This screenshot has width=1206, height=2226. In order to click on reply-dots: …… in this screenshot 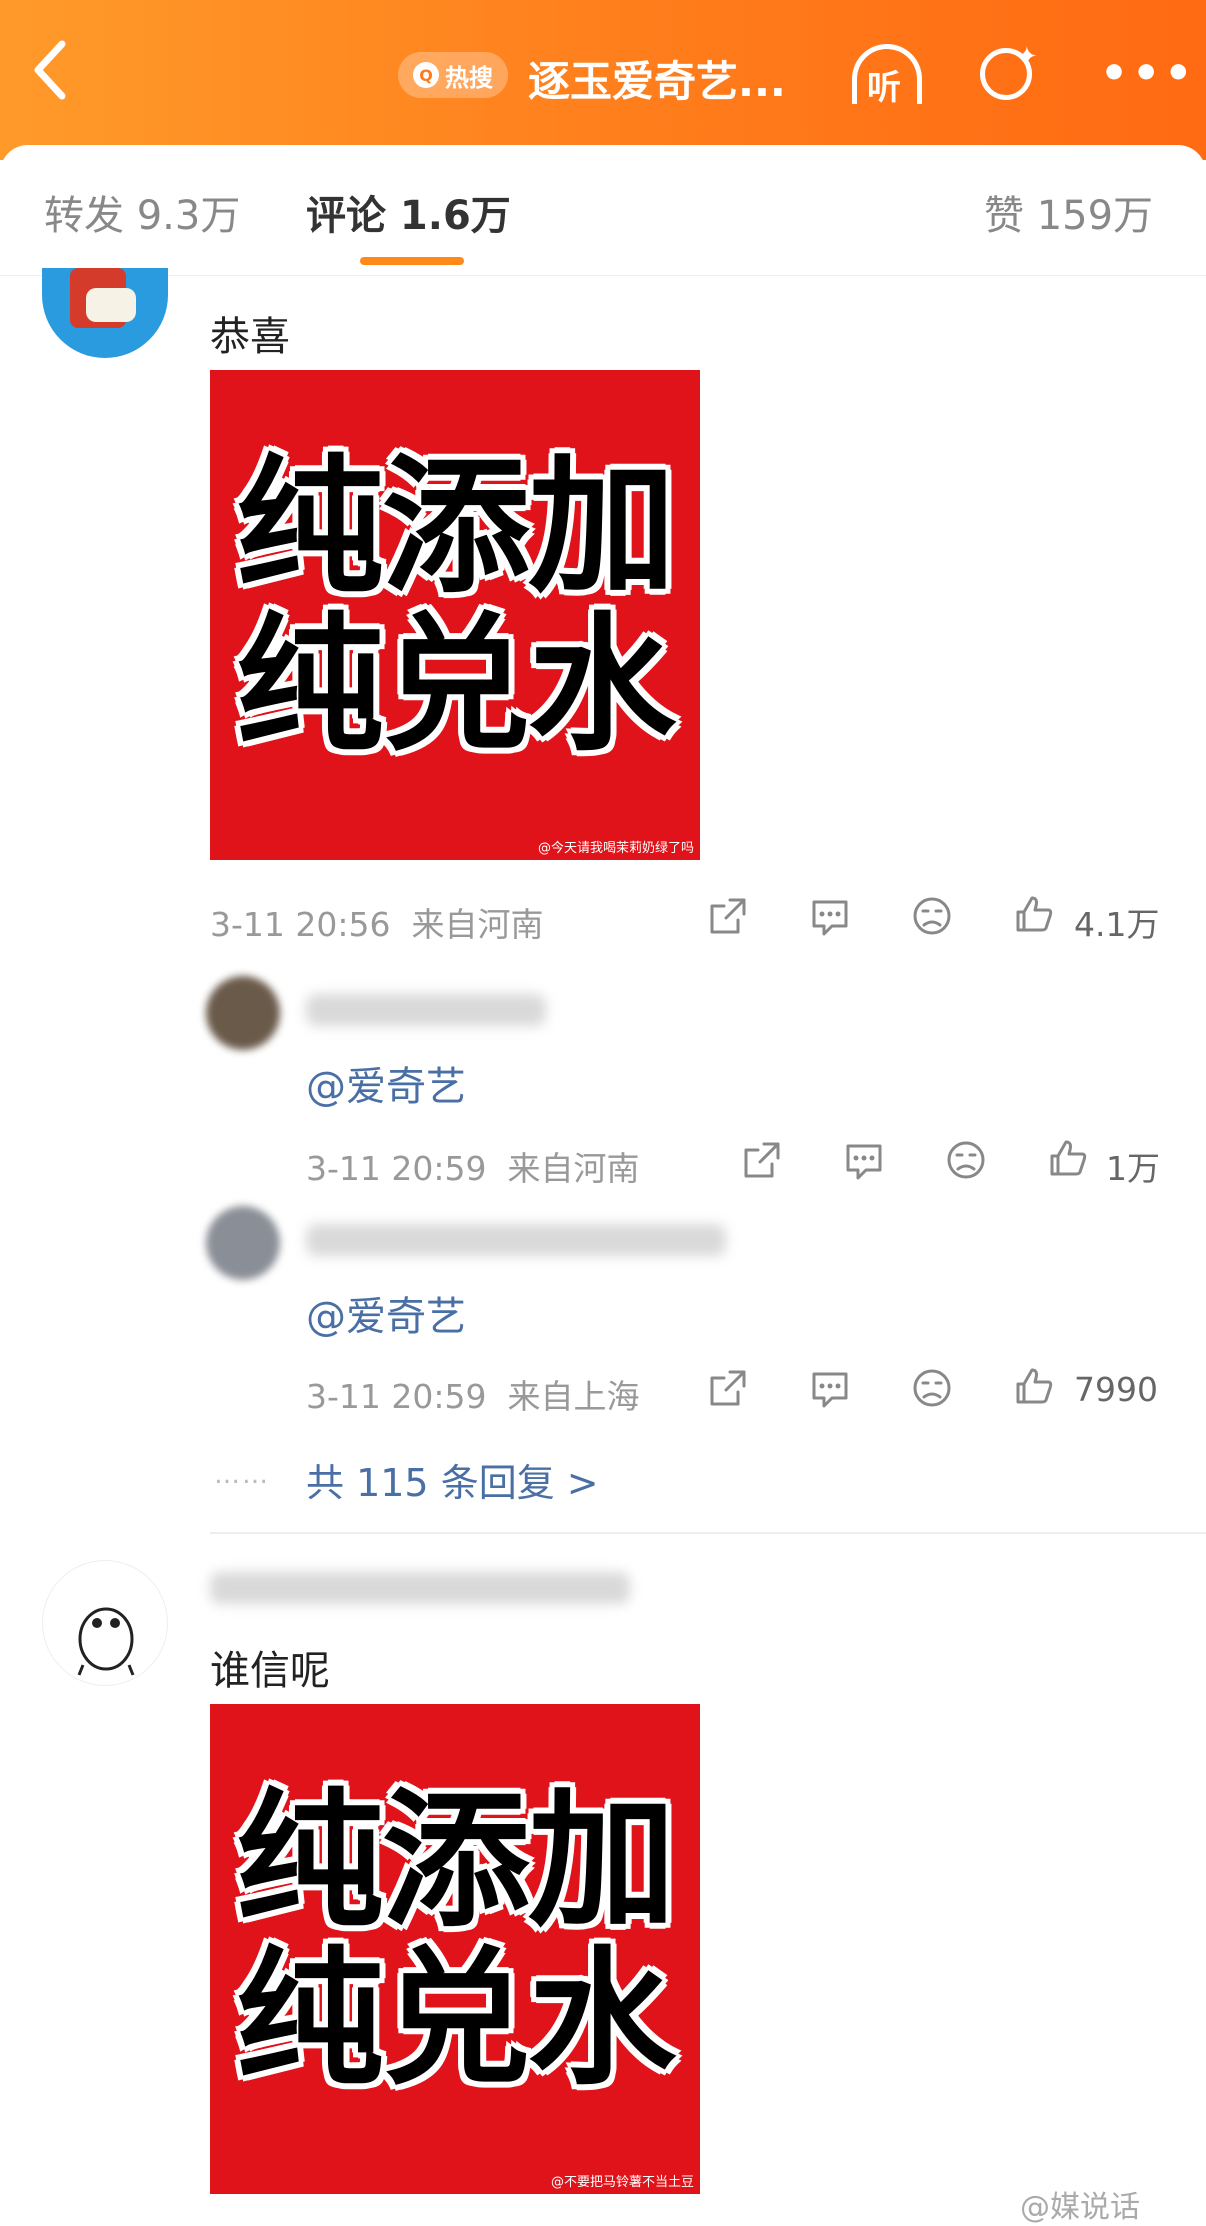, I will do `click(242, 1475)`.